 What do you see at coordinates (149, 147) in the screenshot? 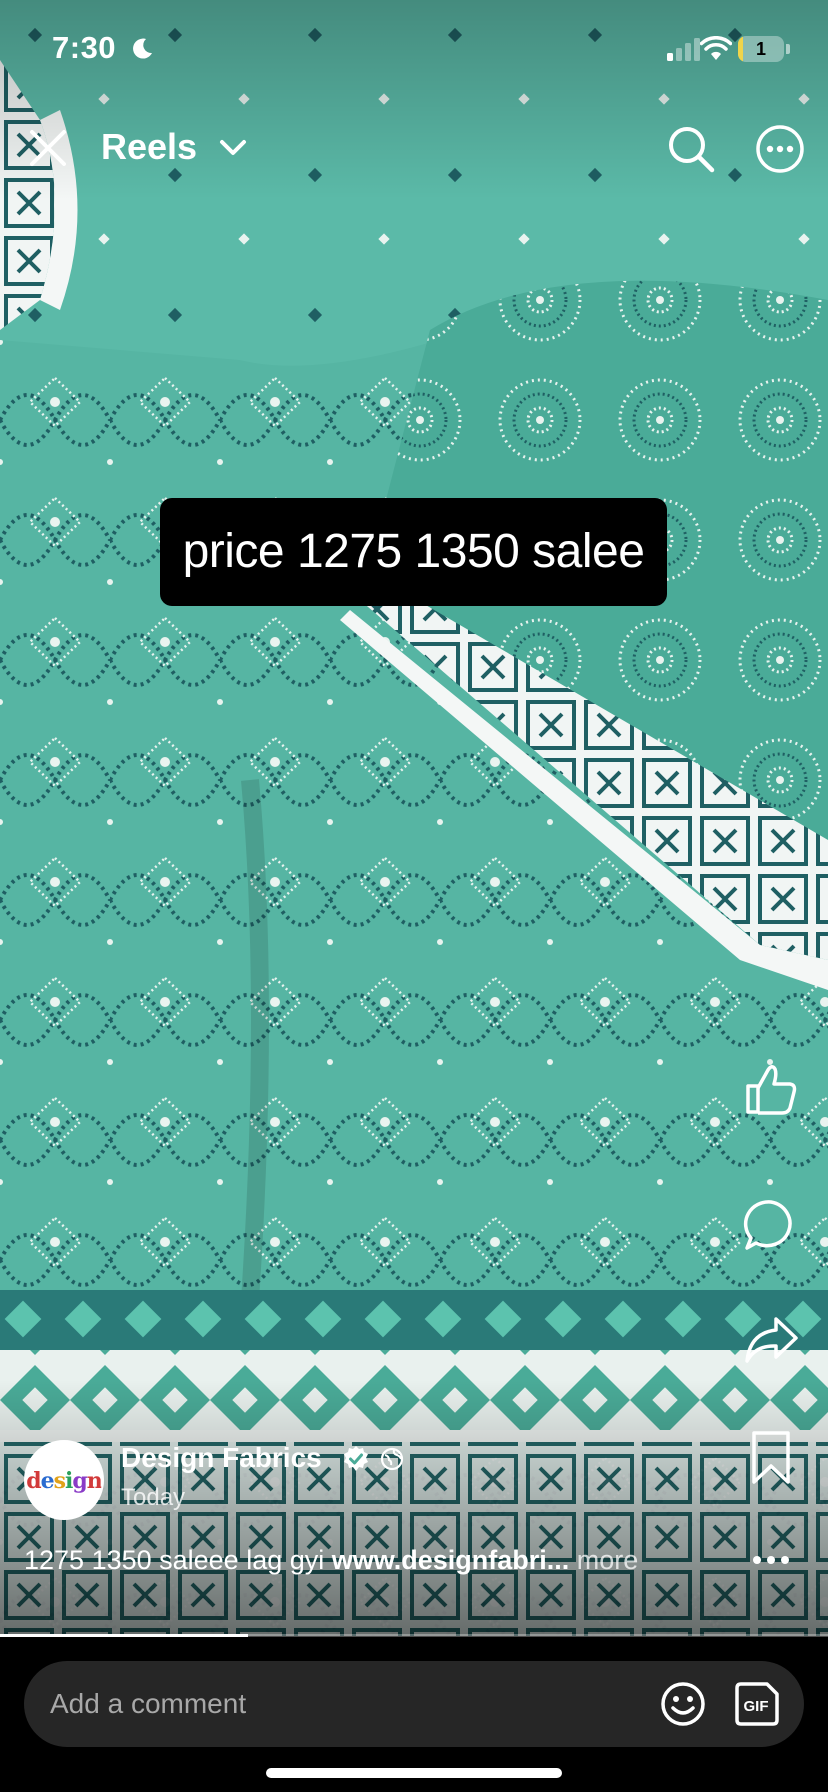
I see `reels-title: Reels` at bounding box center [149, 147].